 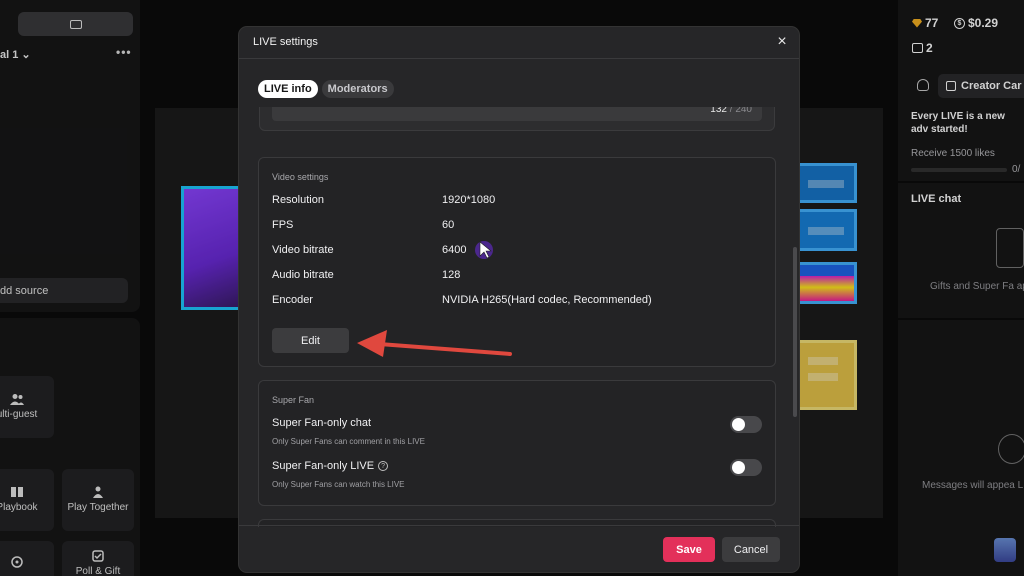 What do you see at coordinates (303, 275) in the screenshot?
I see `audio-bitrate-label: Audio bitrate` at bounding box center [303, 275].